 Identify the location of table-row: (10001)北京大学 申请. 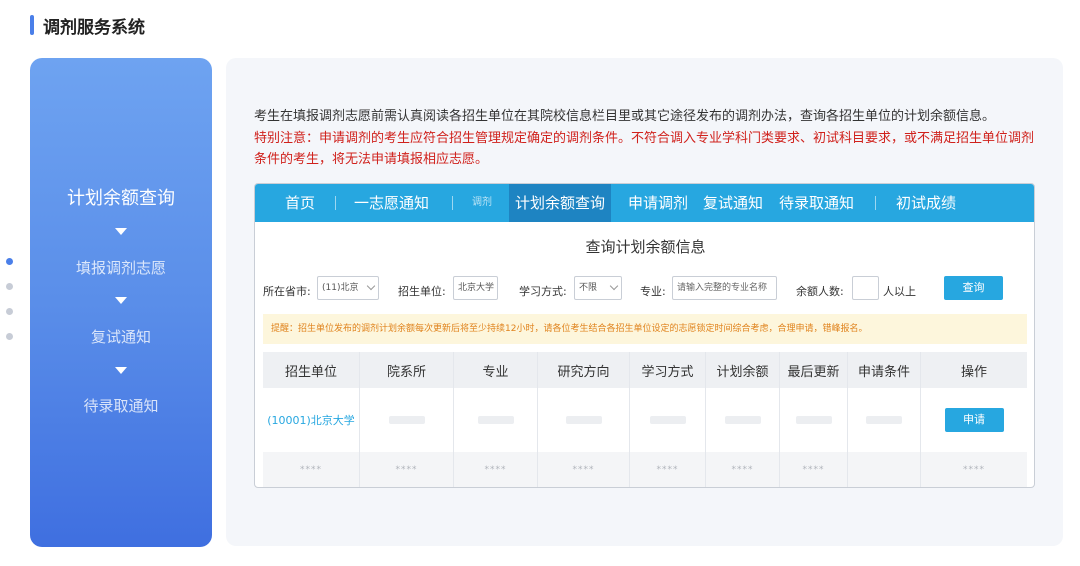
(645, 420).